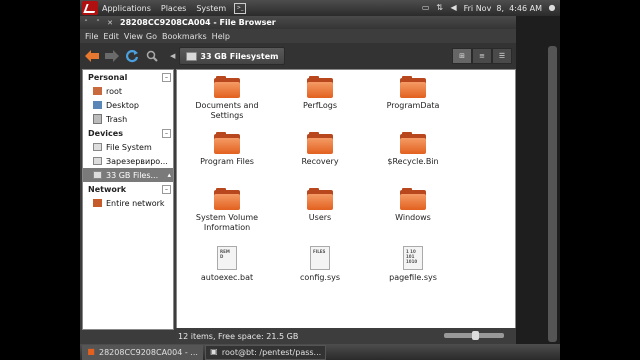 Image resolution: width=640 pixels, height=360 pixels. What do you see at coordinates (454, 8) in the screenshot?
I see `volume-icon: ◀` at bounding box center [454, 8].